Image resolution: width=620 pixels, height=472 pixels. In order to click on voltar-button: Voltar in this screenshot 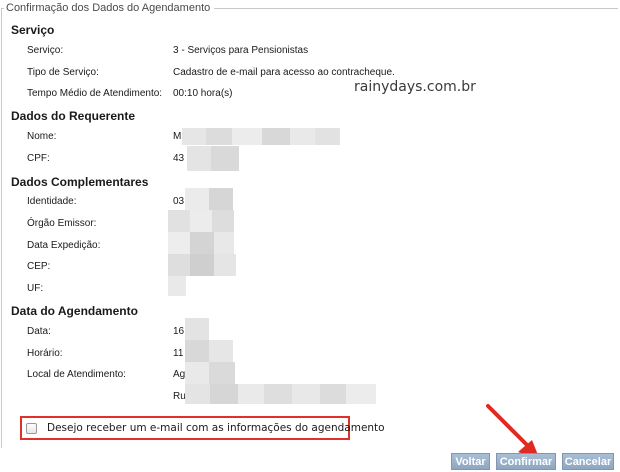, I will do `click(470, 461)`.